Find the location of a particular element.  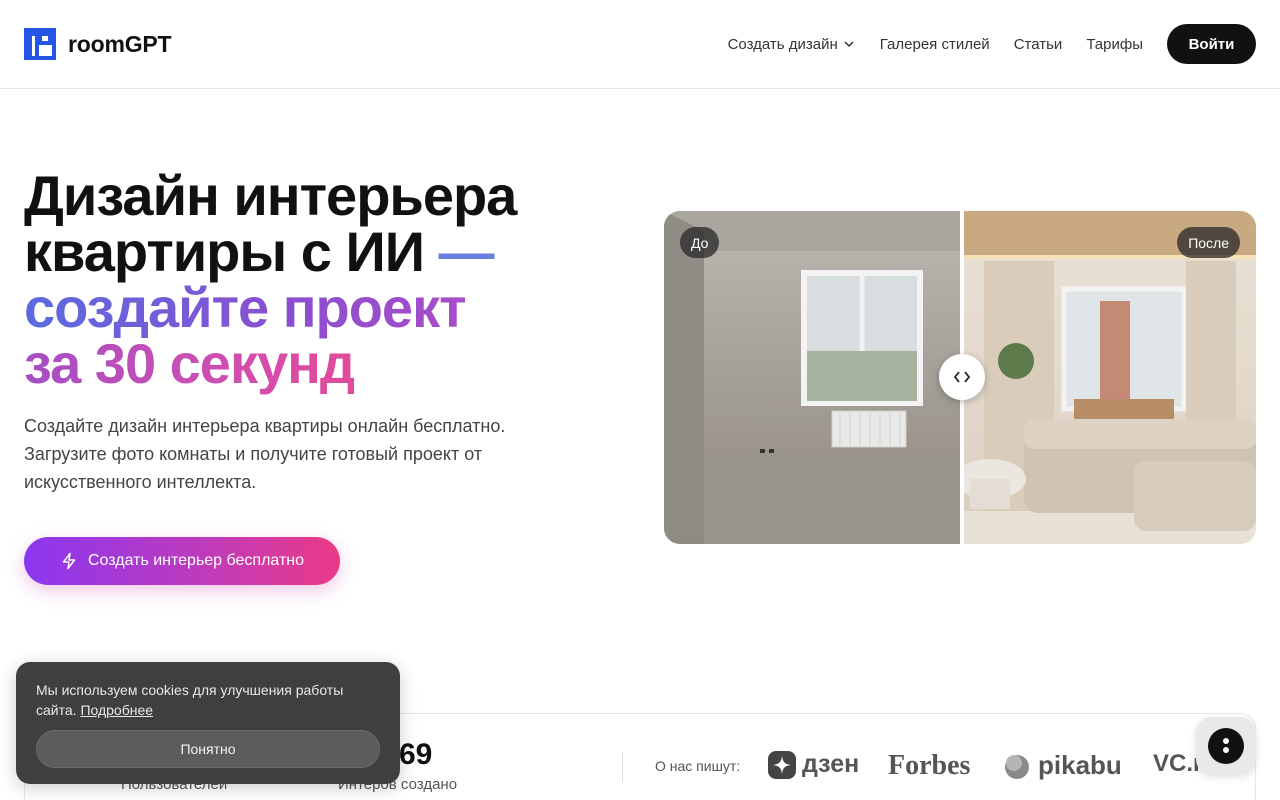

nav-item-label: Статьи is located at coordinates (1038, 44).